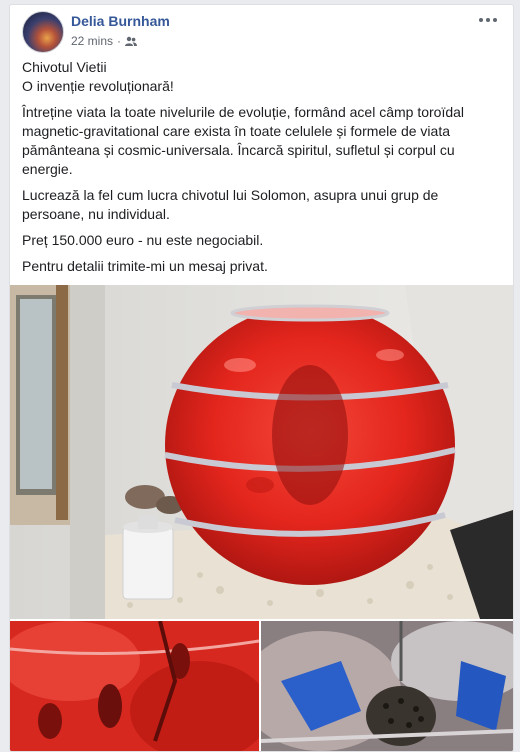  I want to click on post-paragraph: Preț 150.000 euro - nu este negociabil., so click(143, 240).